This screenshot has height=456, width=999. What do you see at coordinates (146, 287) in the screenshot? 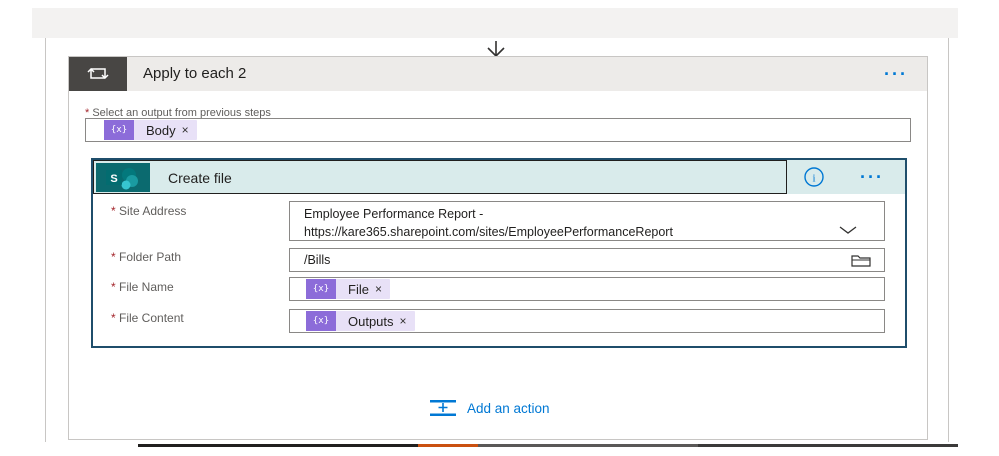
I see `file-name-label-text: File Name` at bounding box center [146, 287].